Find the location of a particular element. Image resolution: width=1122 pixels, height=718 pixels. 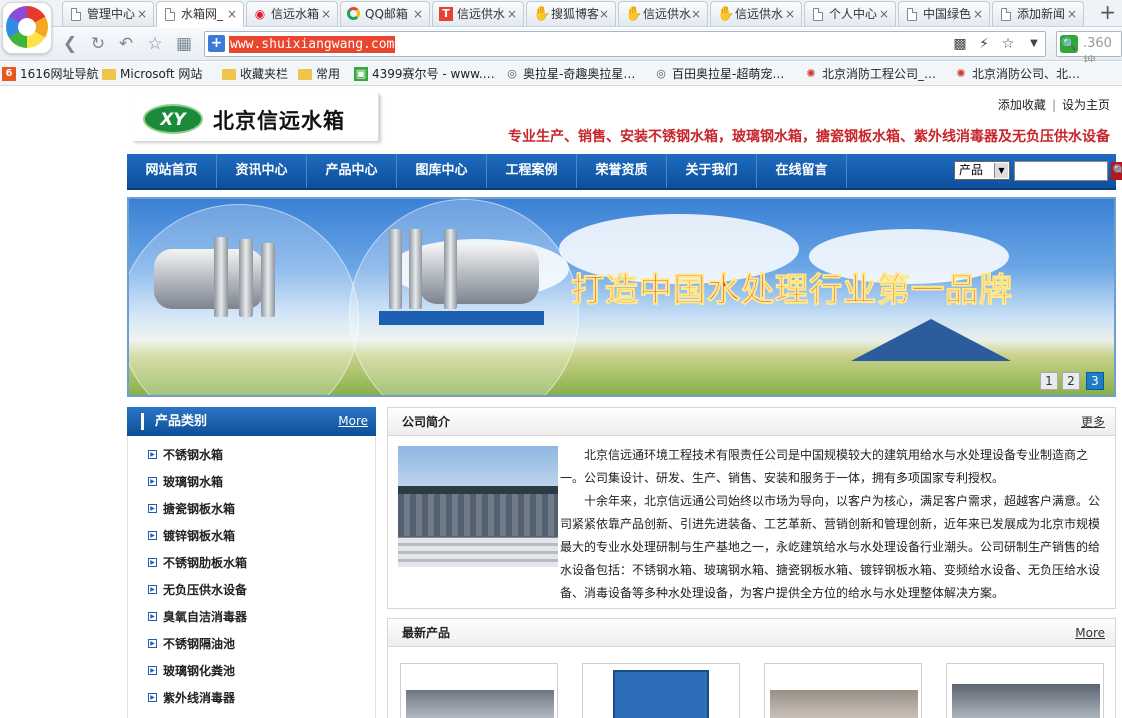

refresh-icon: ↻ is located at coordinates (98, 44).